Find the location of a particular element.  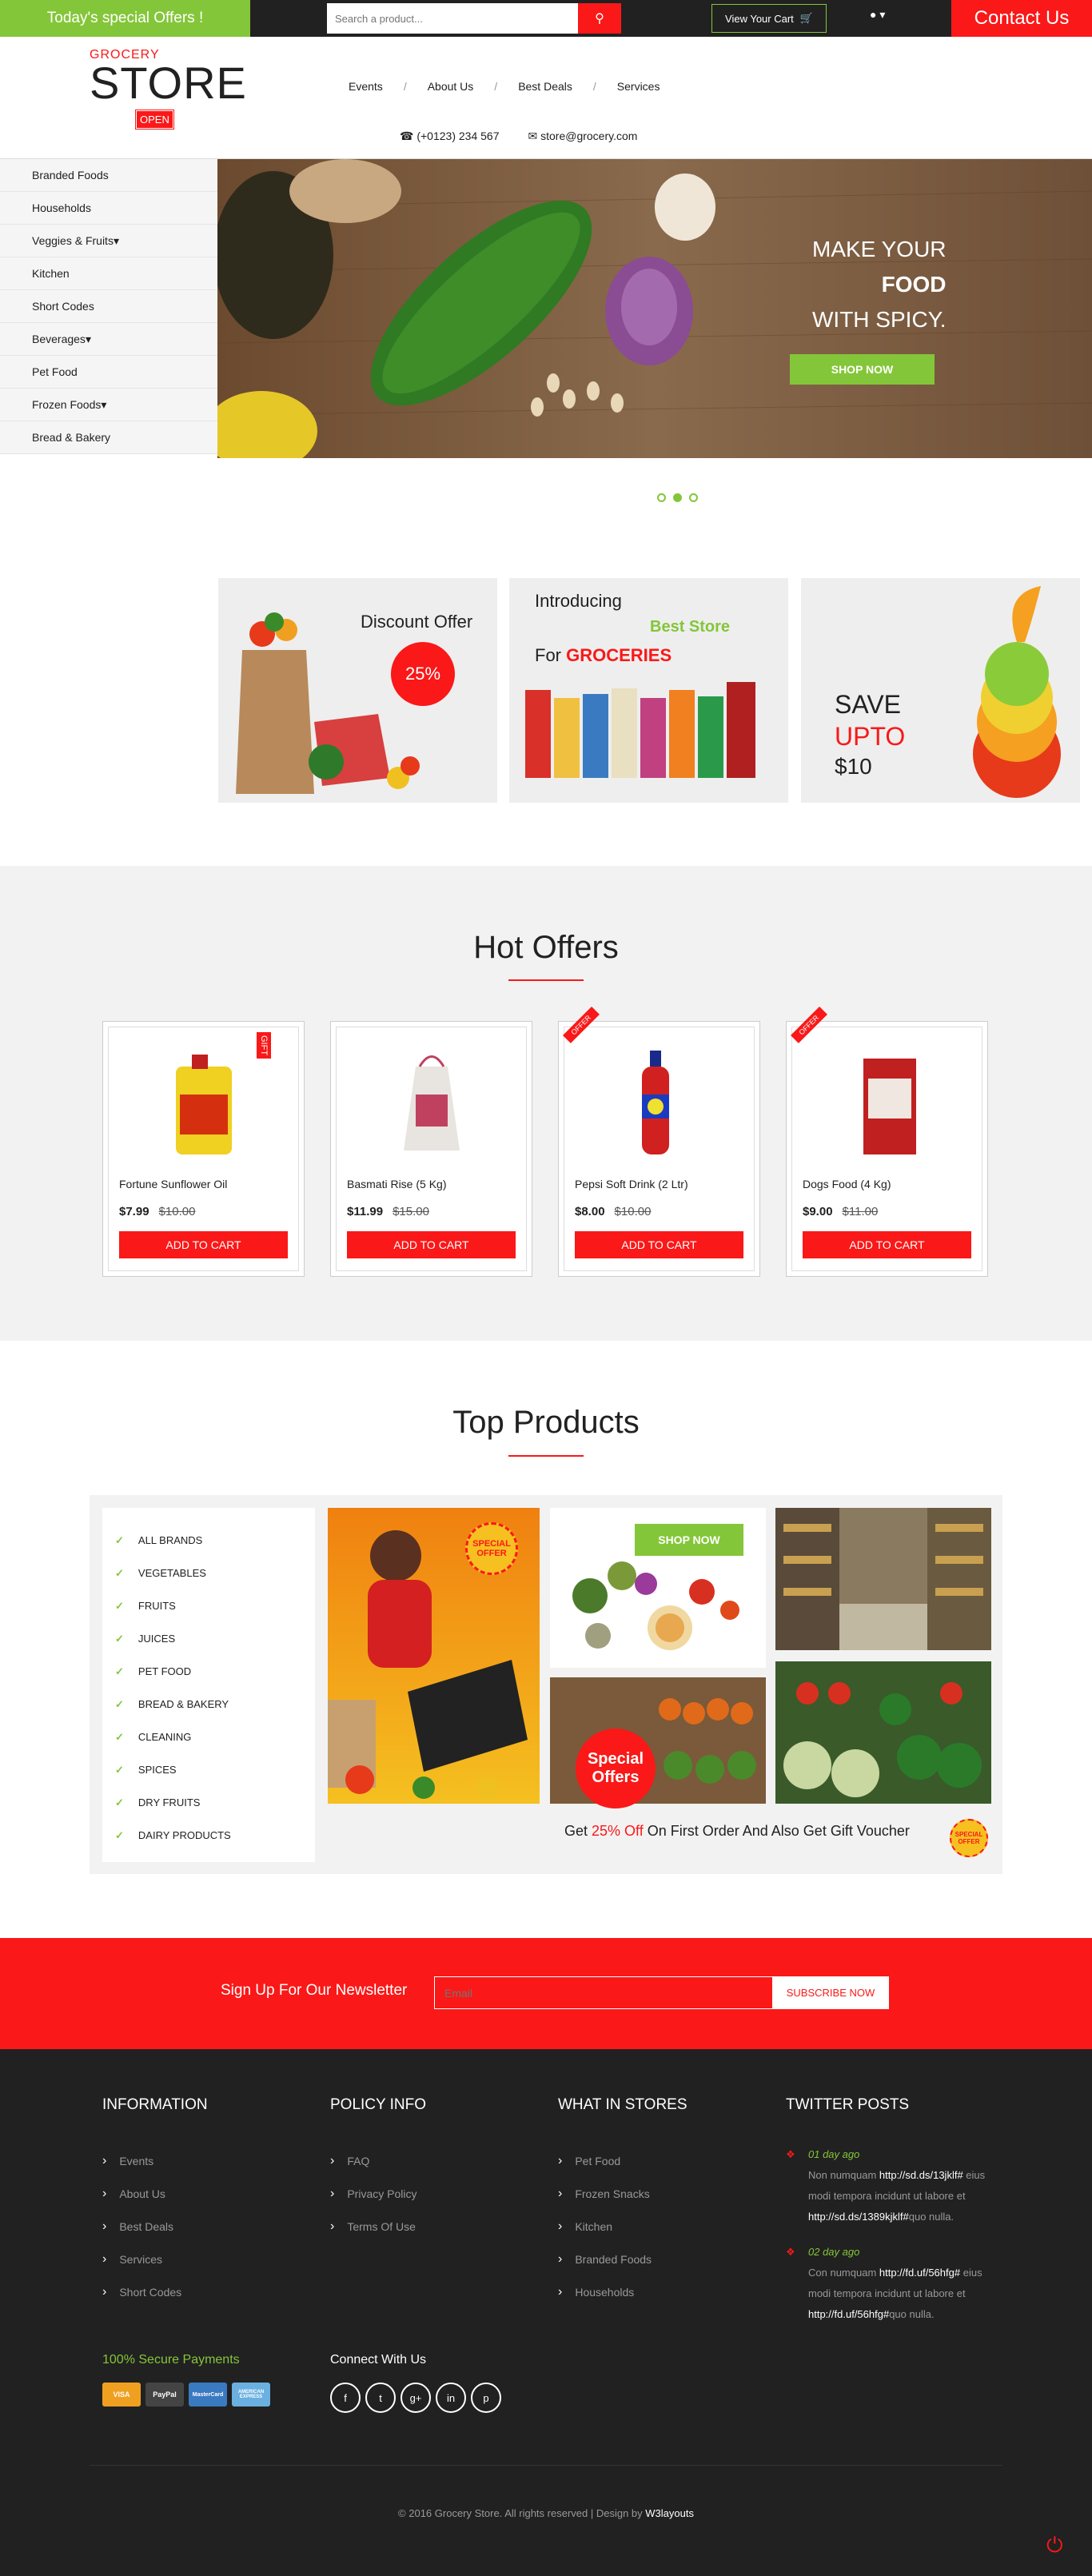

footer-link-terms: › Terms Of Use is located at coordinates (378, 2226).